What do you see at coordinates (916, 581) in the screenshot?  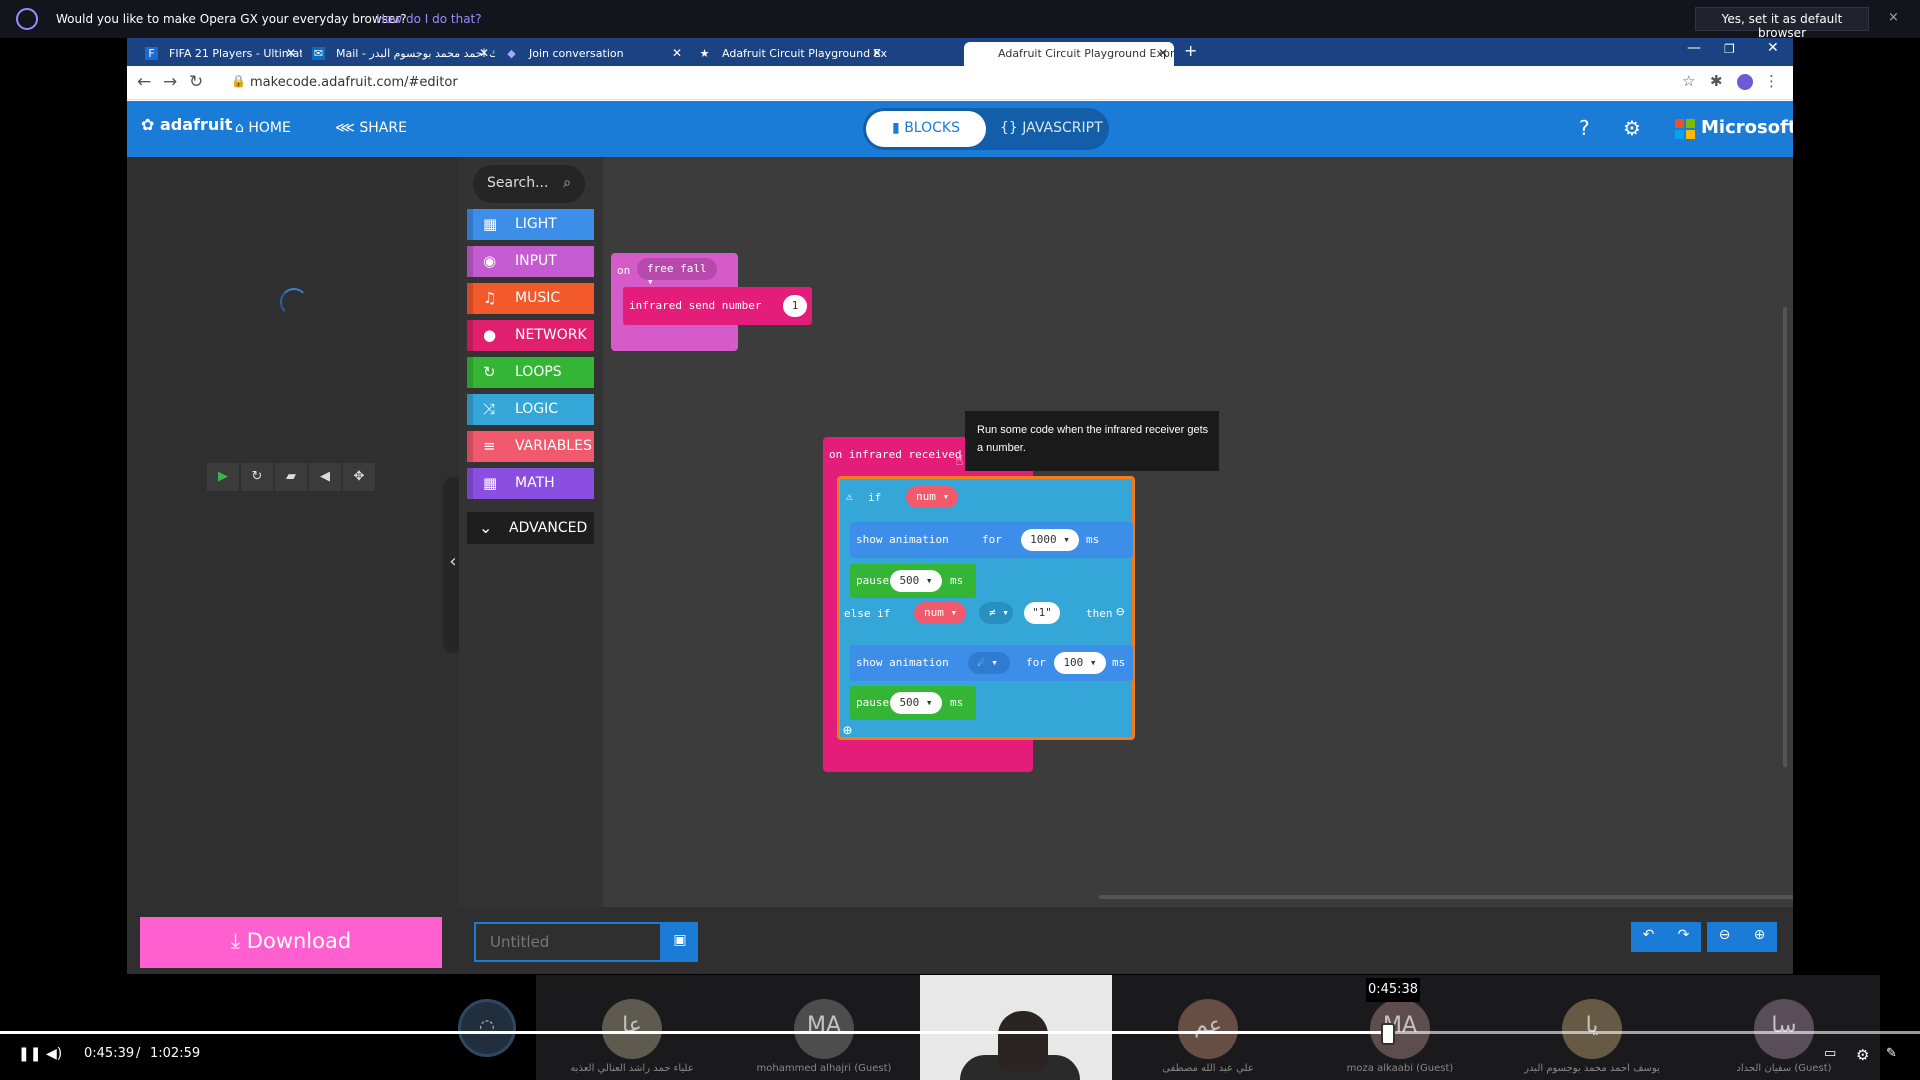 I see `pause-duration-field-1: 500 ▾` at bounding box center [916, 581].